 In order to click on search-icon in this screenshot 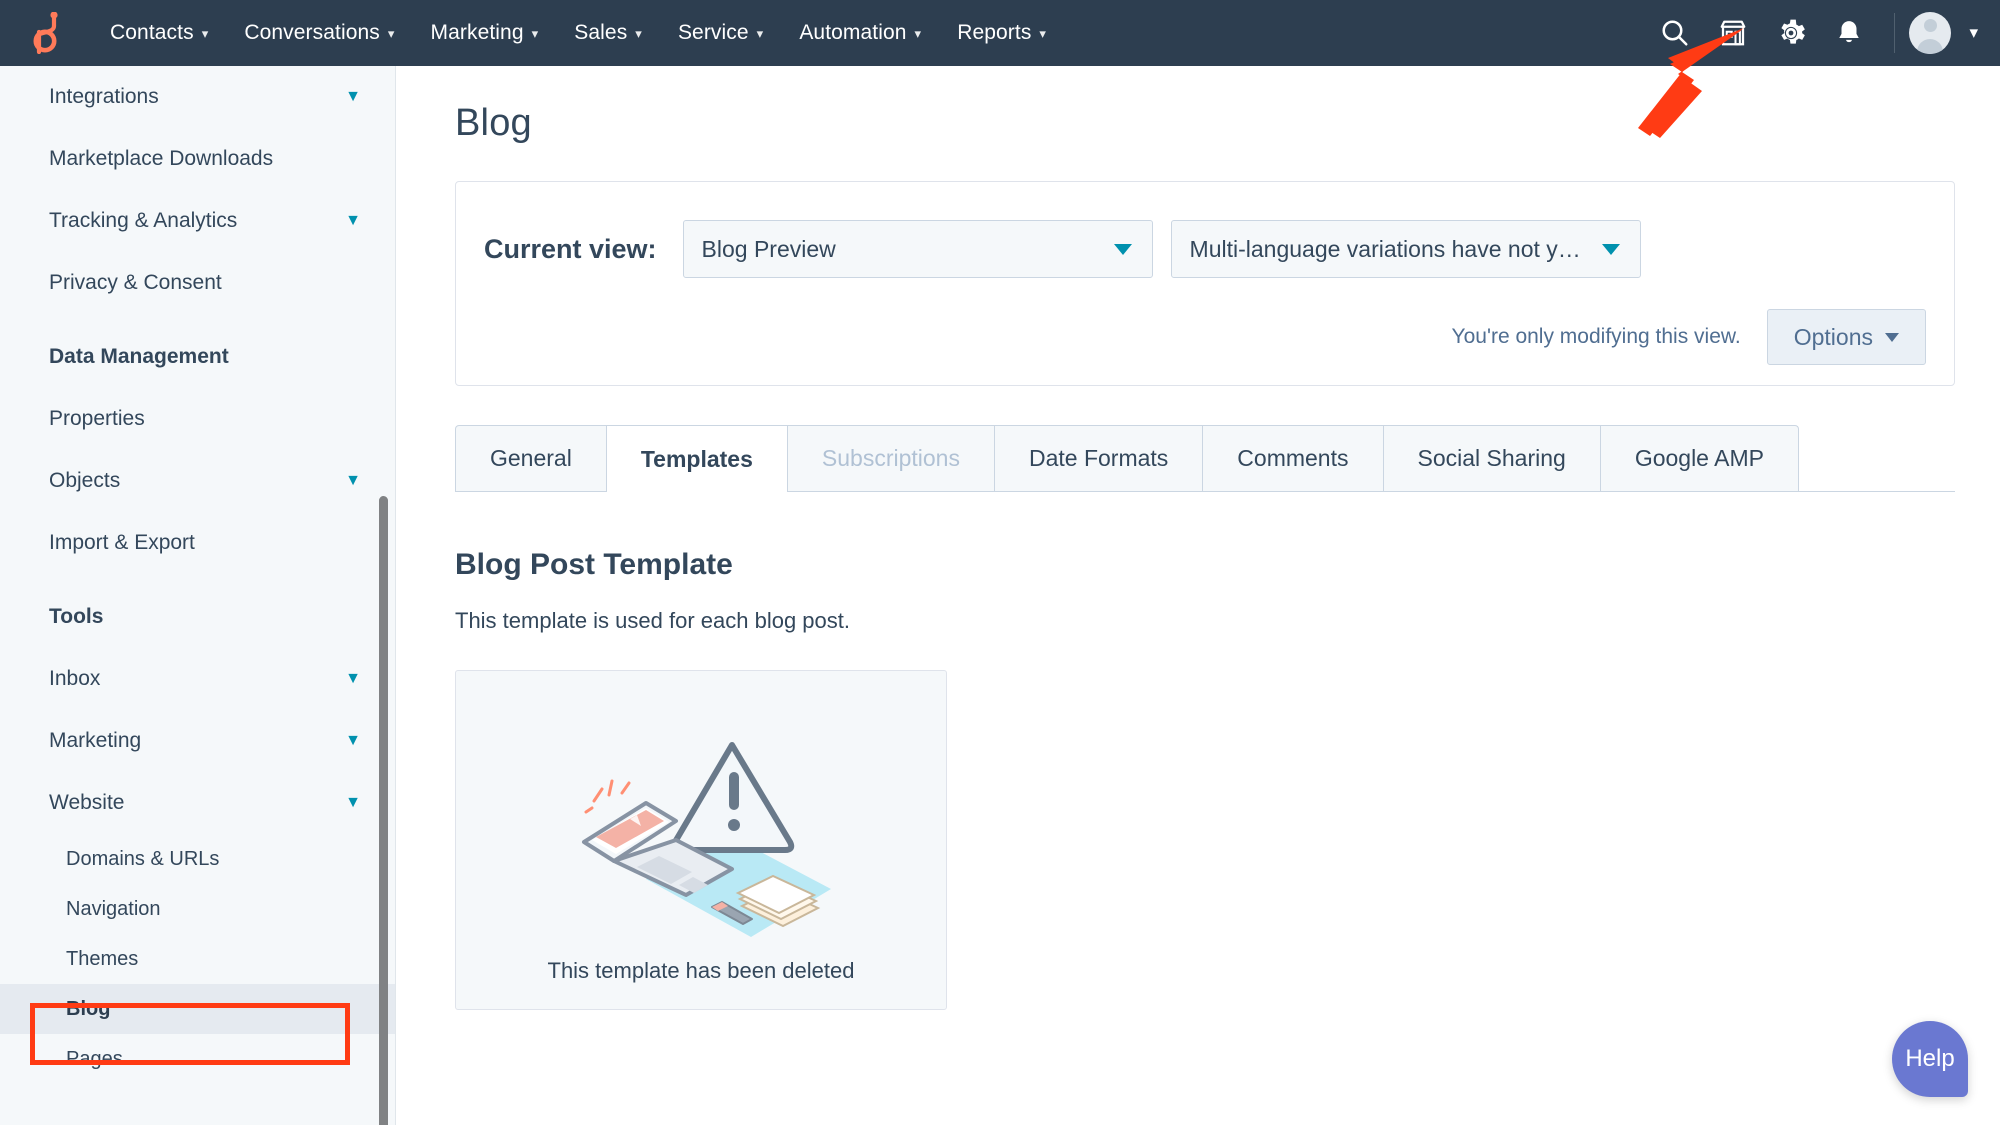, I will do `click(1675, 33)`.